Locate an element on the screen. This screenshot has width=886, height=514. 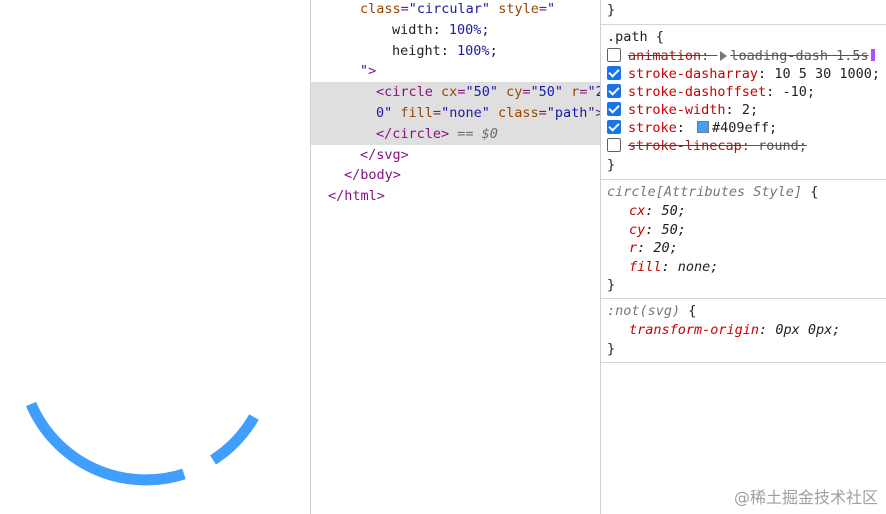
rule-selector-line: circle[Attributes Style] { is located at coordinates (712, 192).